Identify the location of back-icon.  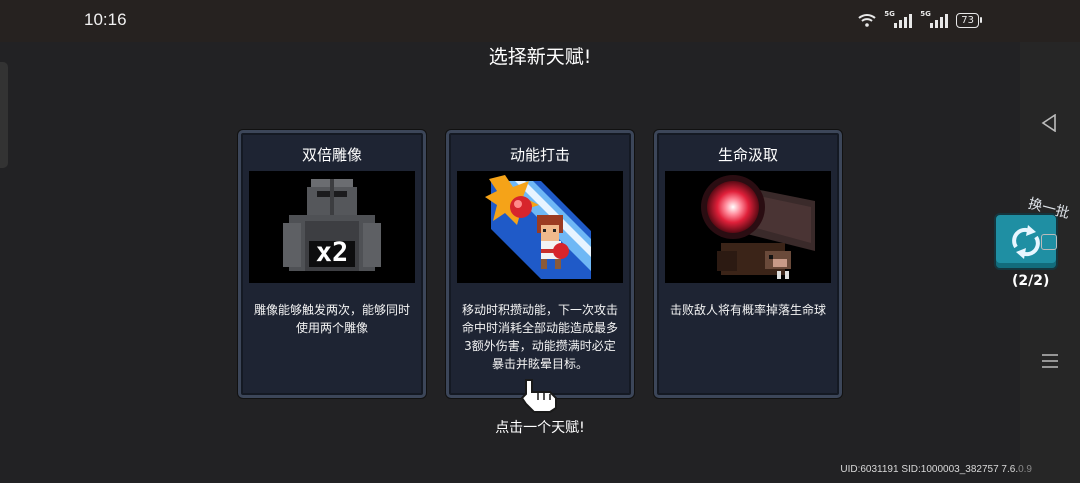
(1049, 123).